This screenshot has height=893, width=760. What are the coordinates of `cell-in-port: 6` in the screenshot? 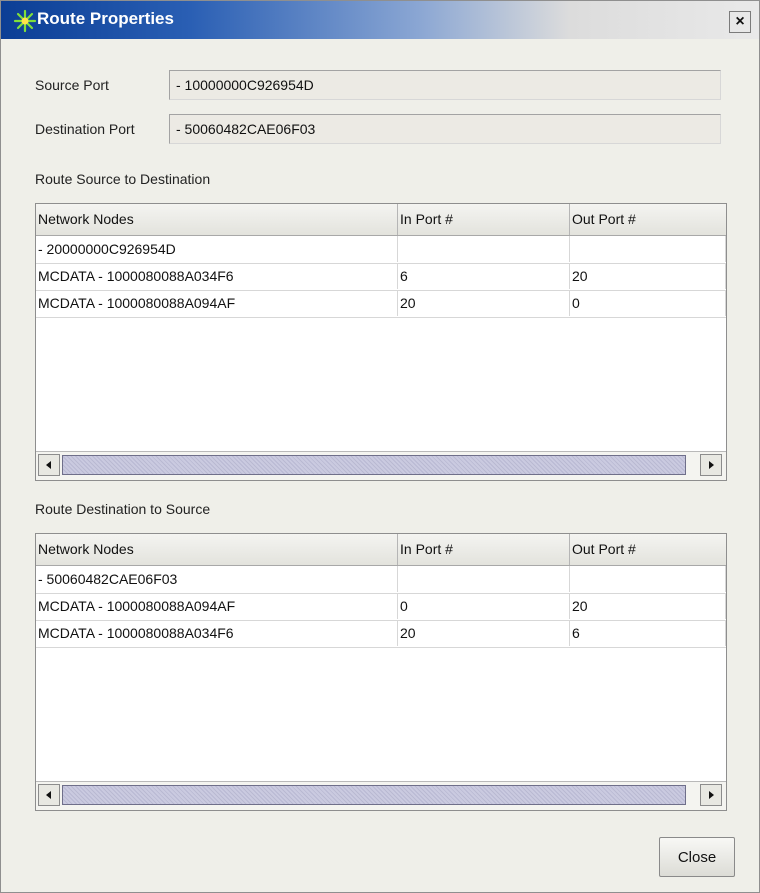 It's located at (484, 276).